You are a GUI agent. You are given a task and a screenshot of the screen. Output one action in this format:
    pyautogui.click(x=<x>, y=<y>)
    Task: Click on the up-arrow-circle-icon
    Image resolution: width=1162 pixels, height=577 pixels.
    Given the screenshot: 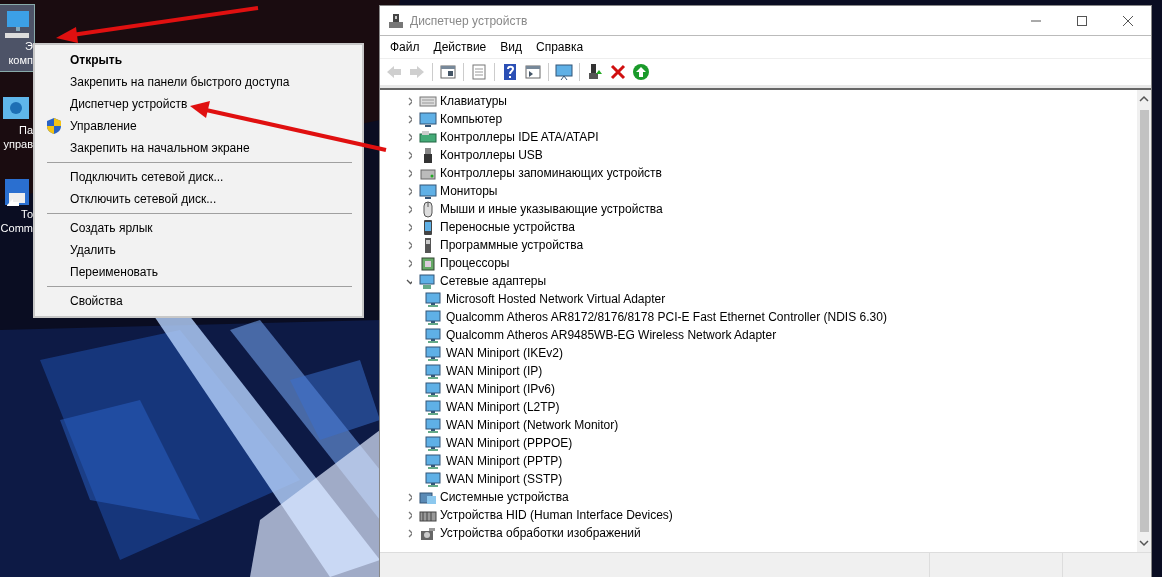 What is the action you would take?
    pyautogui.click(x=641, y=72)
    